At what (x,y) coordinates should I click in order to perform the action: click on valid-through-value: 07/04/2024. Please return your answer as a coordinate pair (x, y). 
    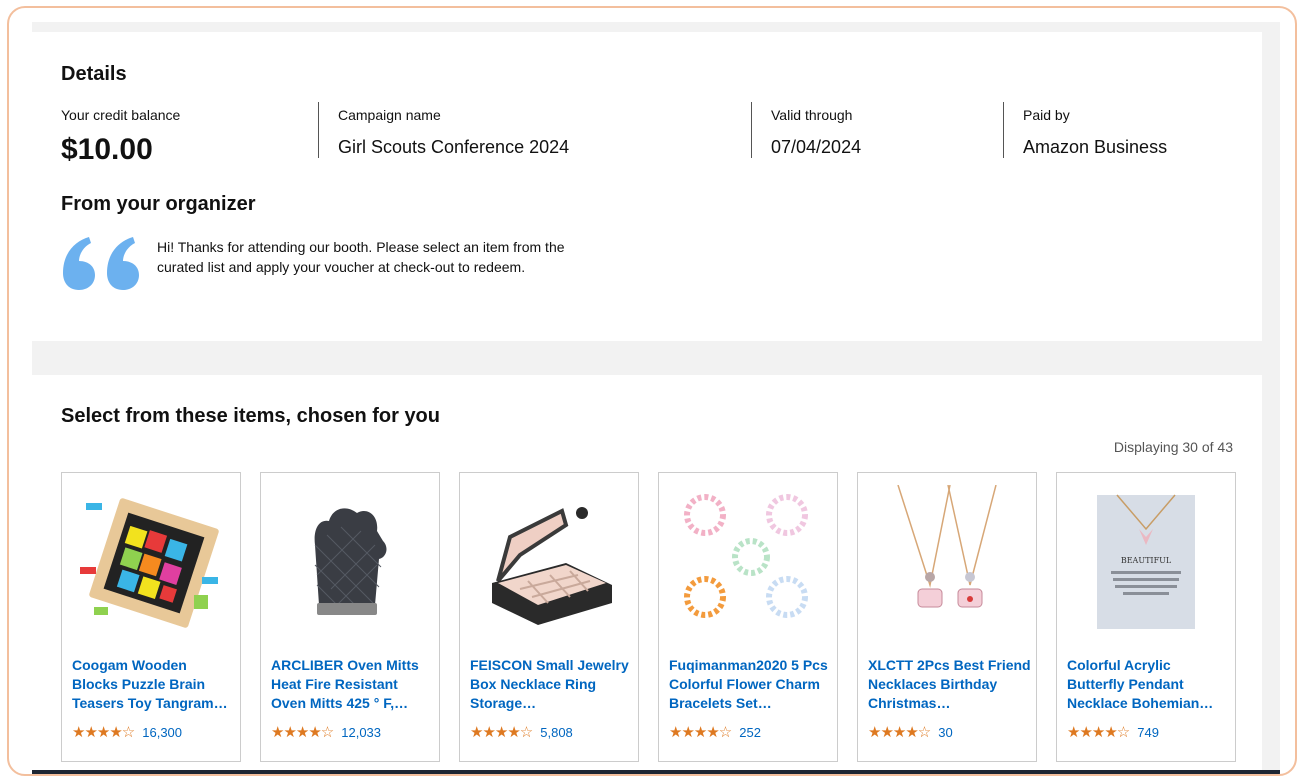
    Looking at the image, I should click on (816, 147).